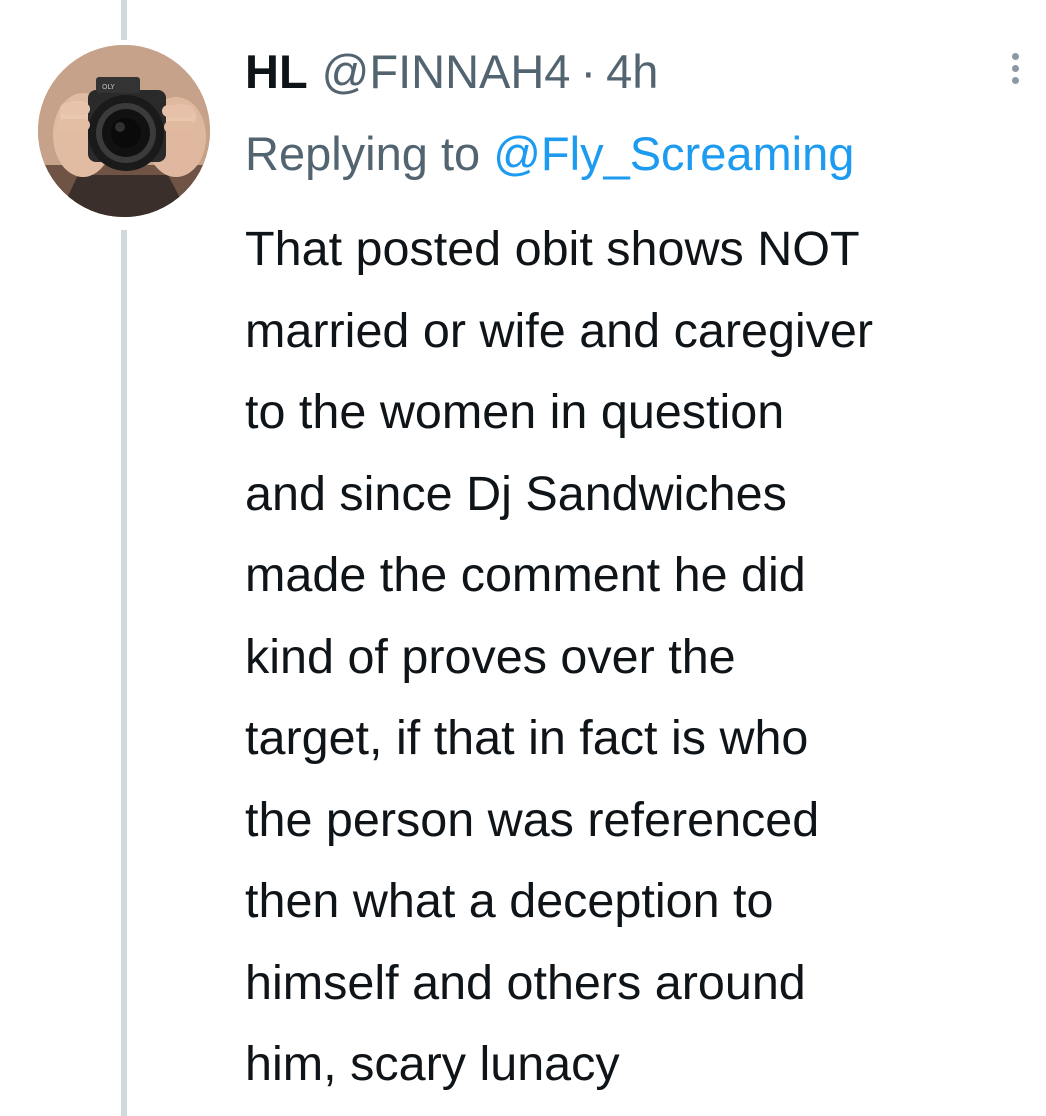 This screenshot has width=1046, height=1116. I want to click on tweet-text-line: made the comment he did, so click(525, 575).